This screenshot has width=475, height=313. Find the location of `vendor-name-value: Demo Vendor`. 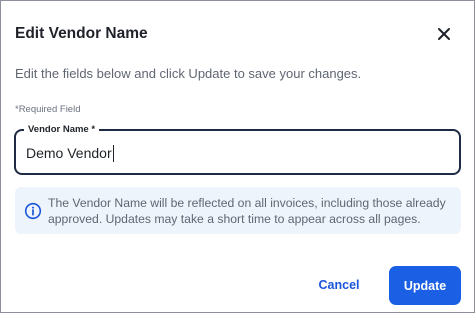

vendor-name-value: Demo Vendor is located at coordinates (69, 153).